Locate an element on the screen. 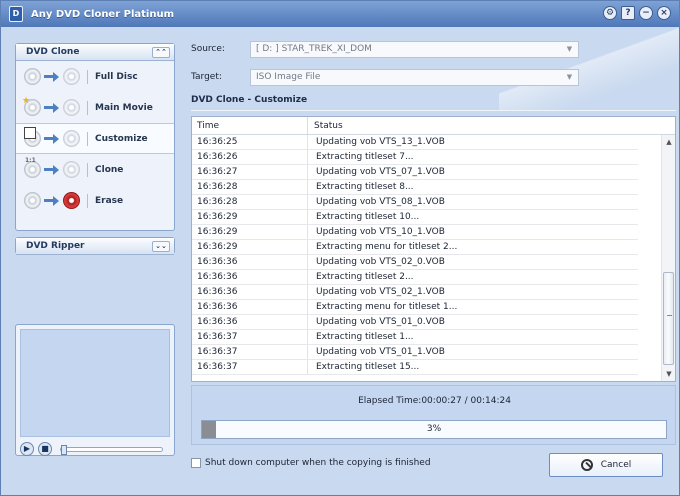 Image resolution: width=680 pixels, height=496 pixels. target-label: Target: is located at coordinates (206, 77).